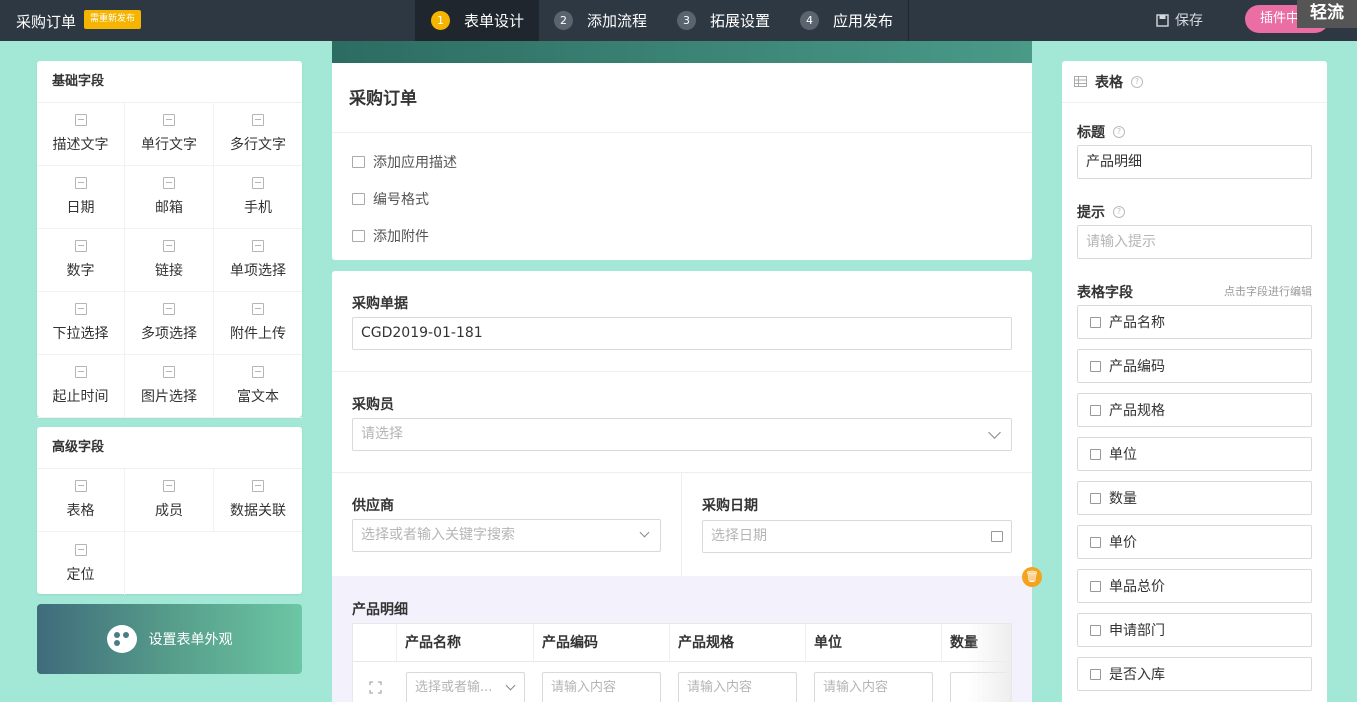 The image size is (1357, 702). I want to click on checkbox-icon, so click(1095, 674).